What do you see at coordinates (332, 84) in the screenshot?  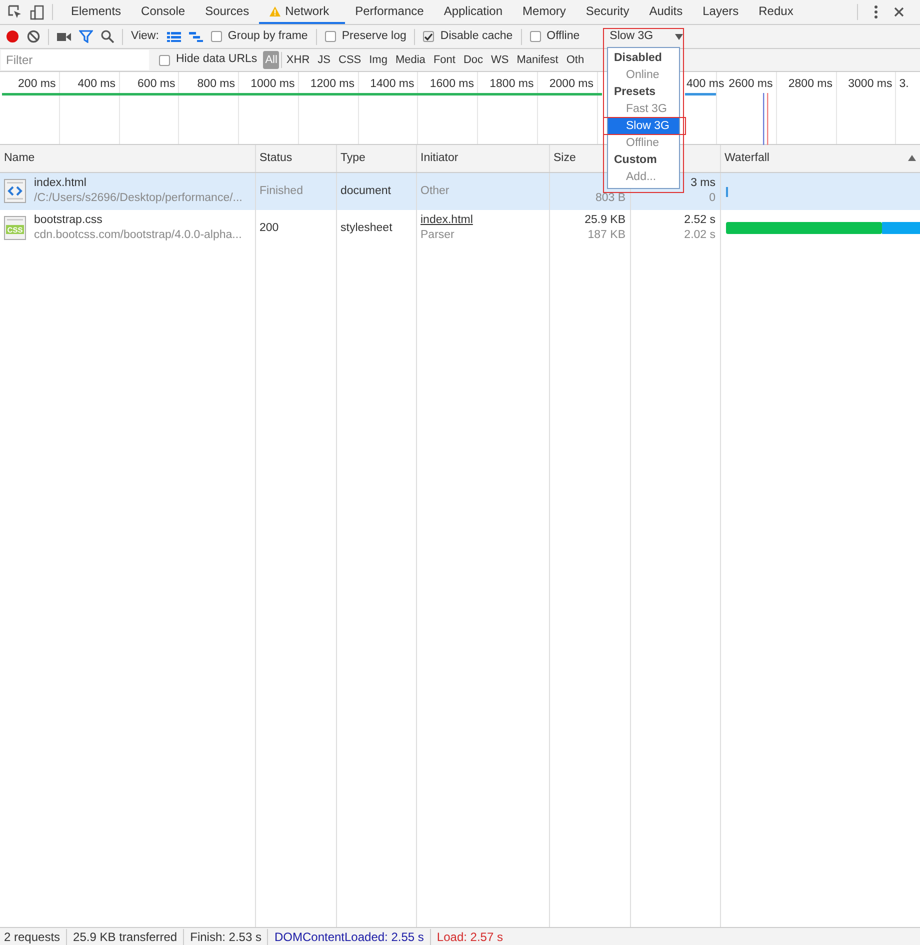 I see `tick-label: 1200 ms` at bounding box center [332, 84].